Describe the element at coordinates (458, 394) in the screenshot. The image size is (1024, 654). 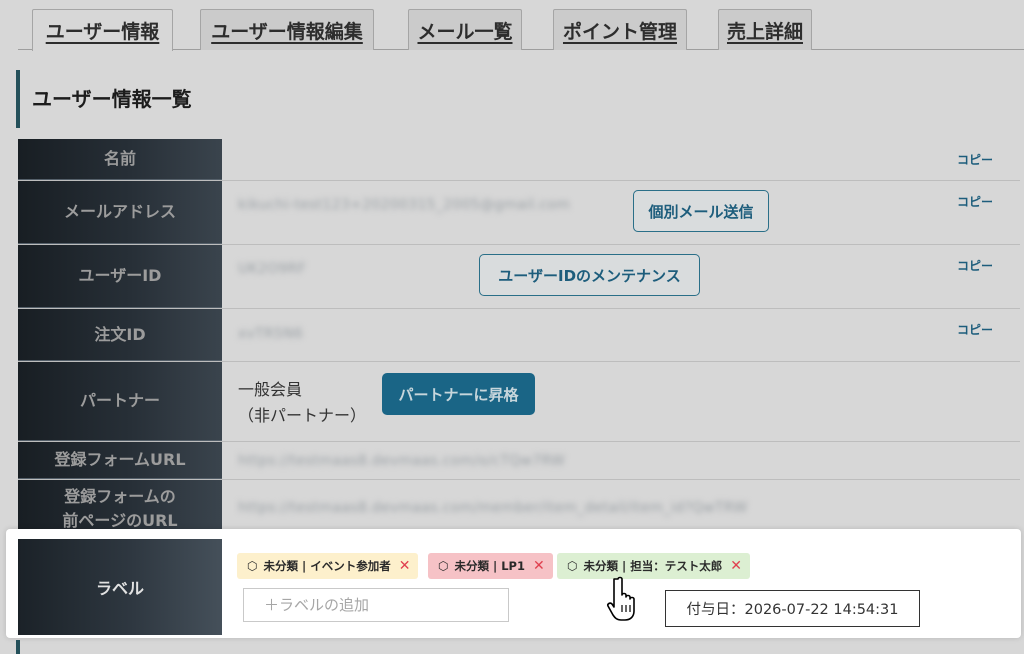
I see `promote-partner-button: パートナーに昇格` at that location.